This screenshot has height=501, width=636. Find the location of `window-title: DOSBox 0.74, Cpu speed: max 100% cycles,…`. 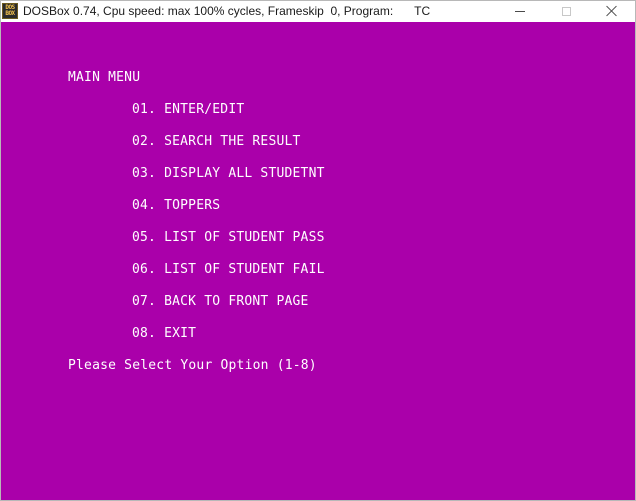

window-title: DOSBox 0.74, Cpu speed: max 100% cycles,… is located at coordinates (208, 11).